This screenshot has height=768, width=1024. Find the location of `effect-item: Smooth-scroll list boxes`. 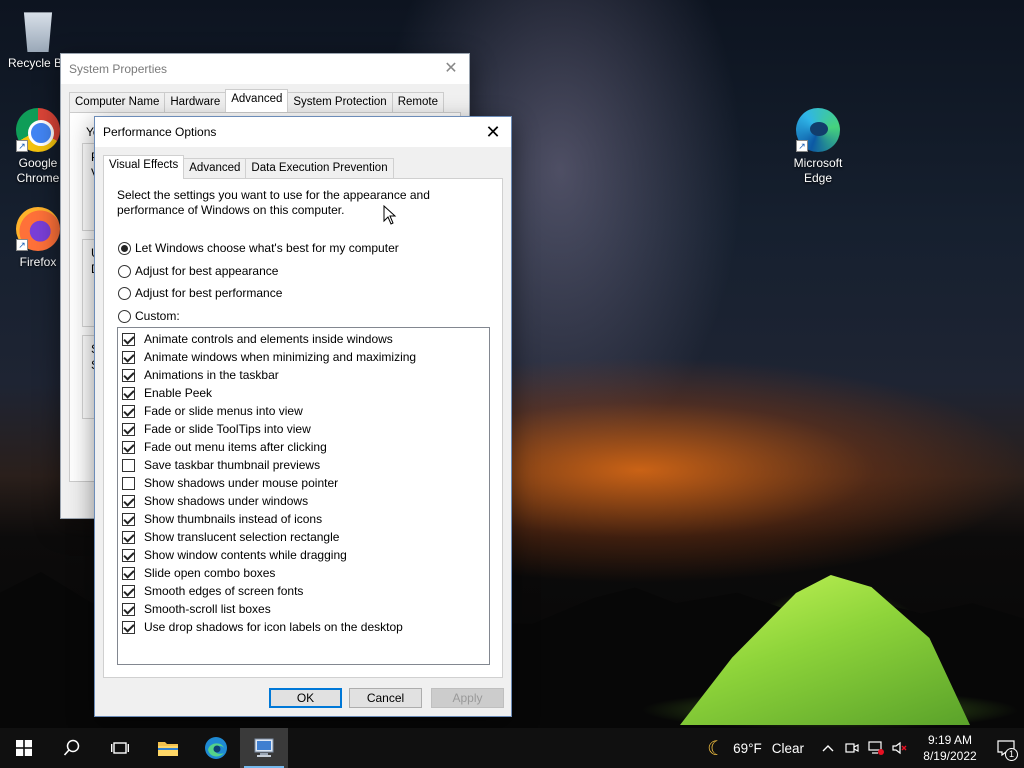

effect-item: Smooth-scroll list boxes is located at coordinates (303, 609).